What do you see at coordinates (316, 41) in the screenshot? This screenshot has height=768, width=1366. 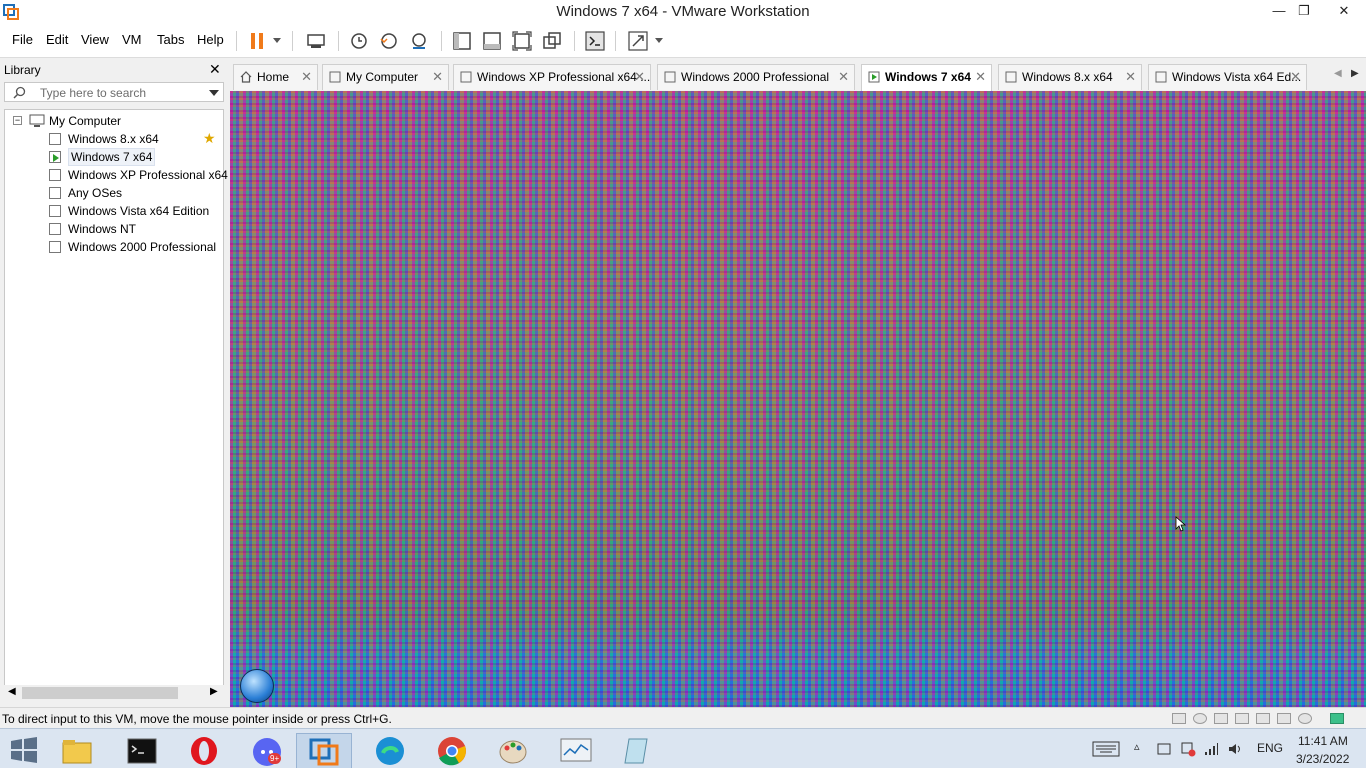 I see `send-ctrl-alt-del-icon` at bounding box center [316, 41].